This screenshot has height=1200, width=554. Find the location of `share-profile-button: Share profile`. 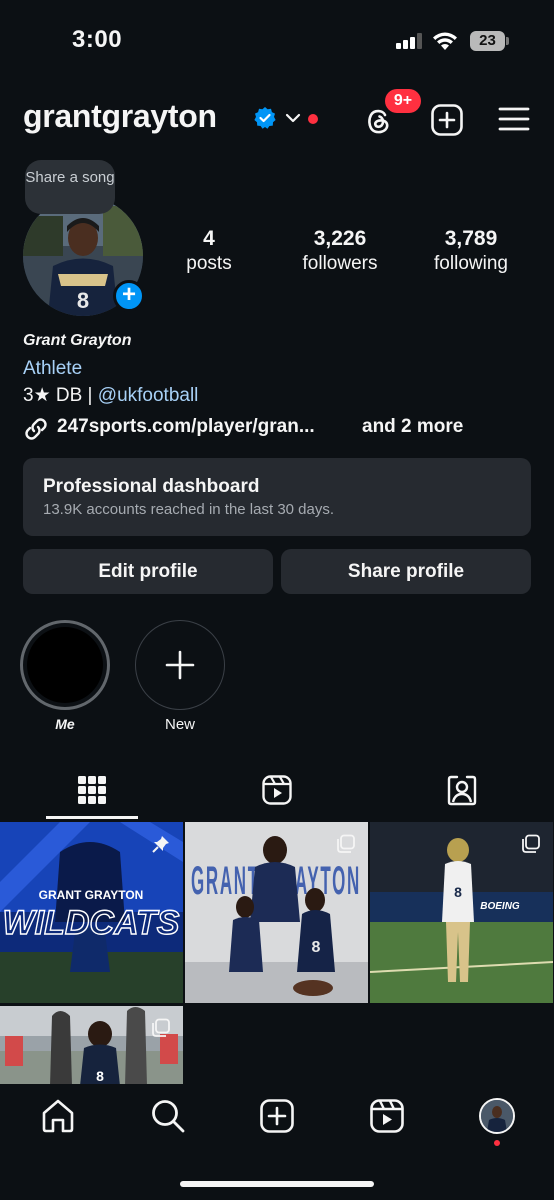

share-profile-button: Share profile is located at coordinates (406, 571).